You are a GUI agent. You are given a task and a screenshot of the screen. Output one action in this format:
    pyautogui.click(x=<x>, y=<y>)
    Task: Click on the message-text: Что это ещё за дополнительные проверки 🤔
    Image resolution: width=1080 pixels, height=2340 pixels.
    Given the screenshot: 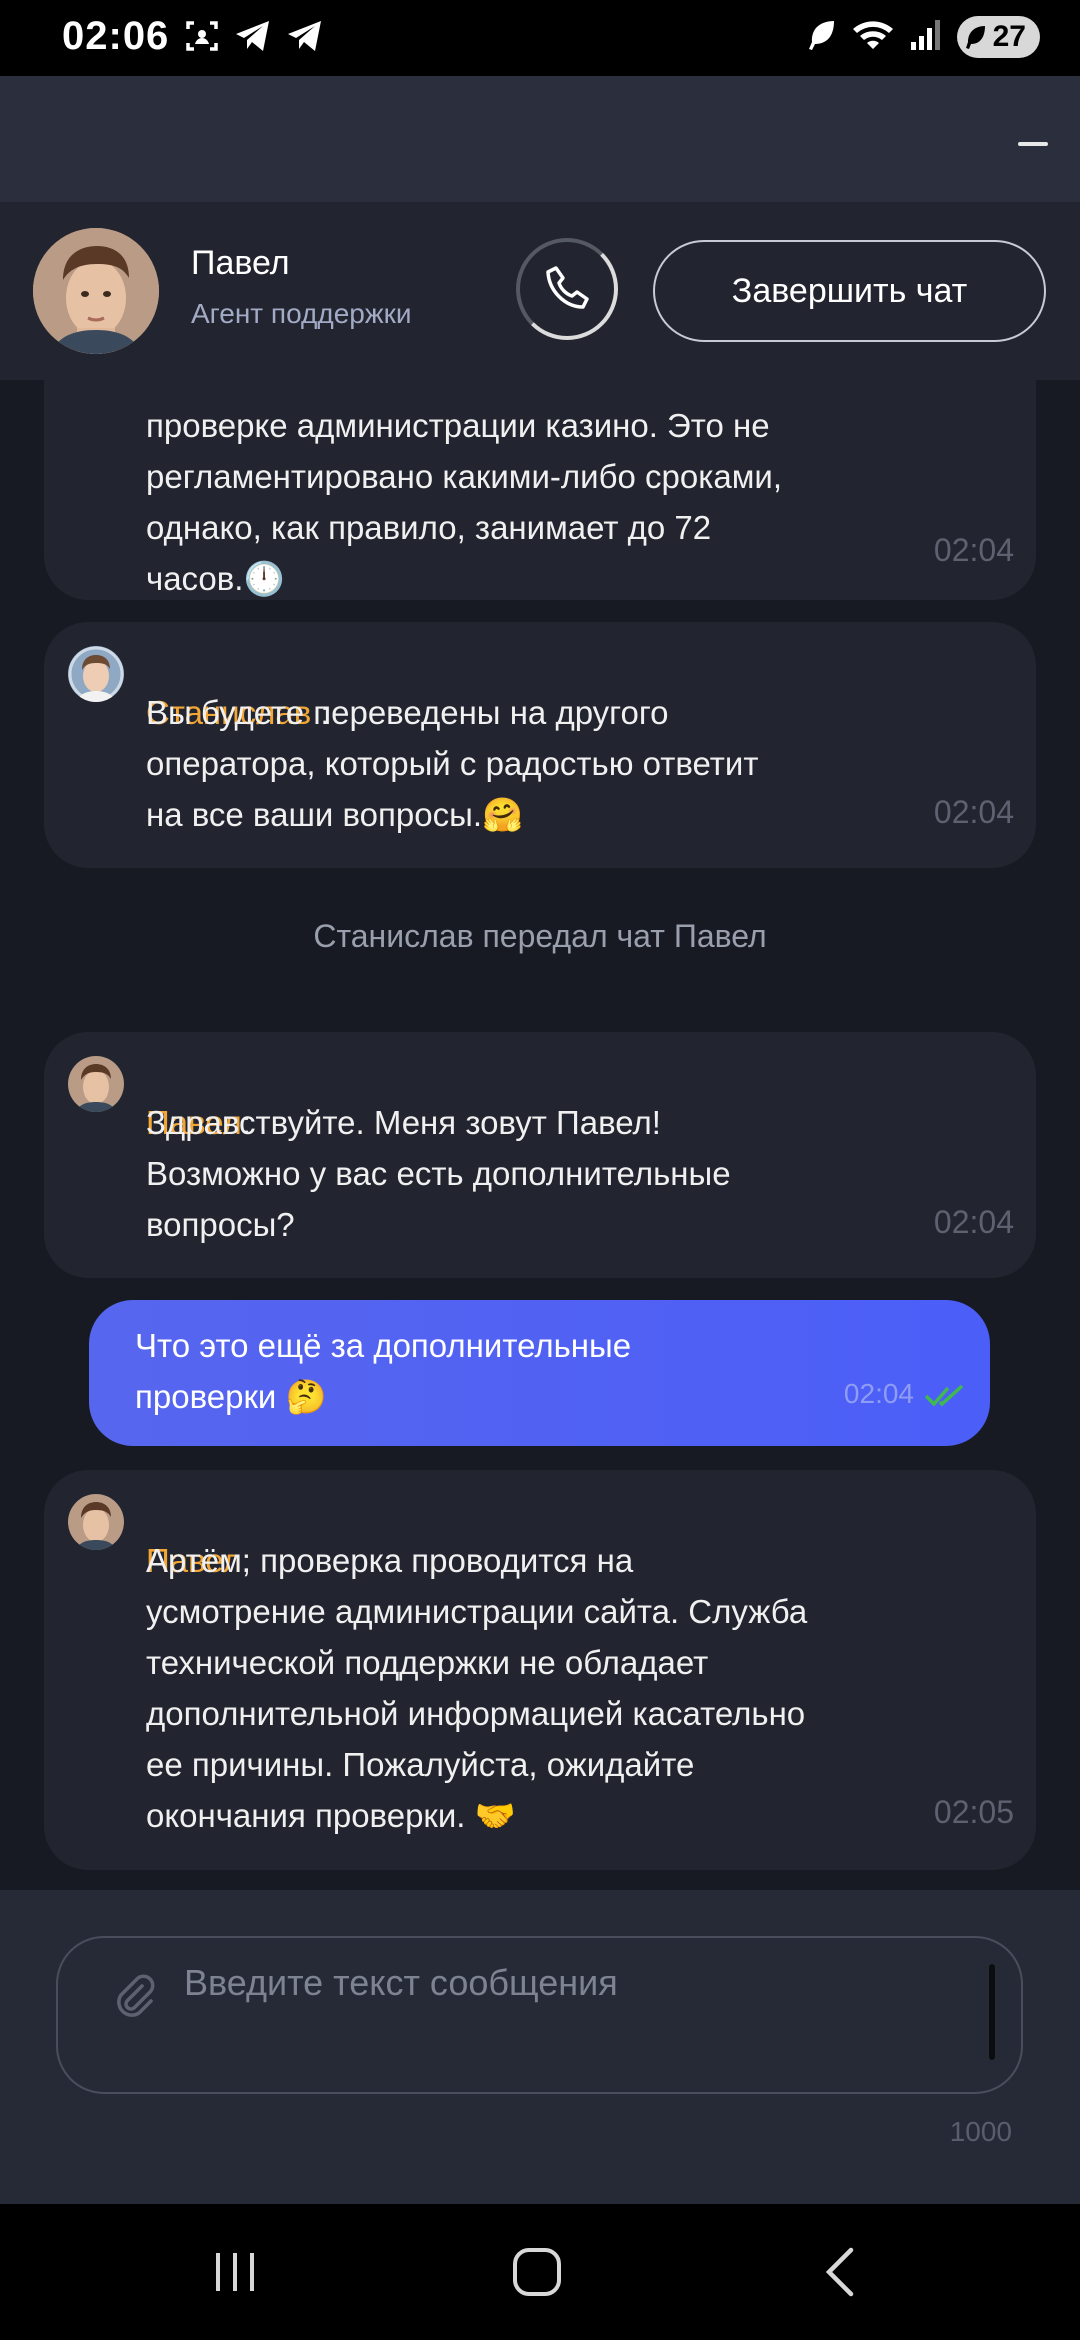 What is the action you would take?
    pyautogui.click(x=383, y=1371)
    